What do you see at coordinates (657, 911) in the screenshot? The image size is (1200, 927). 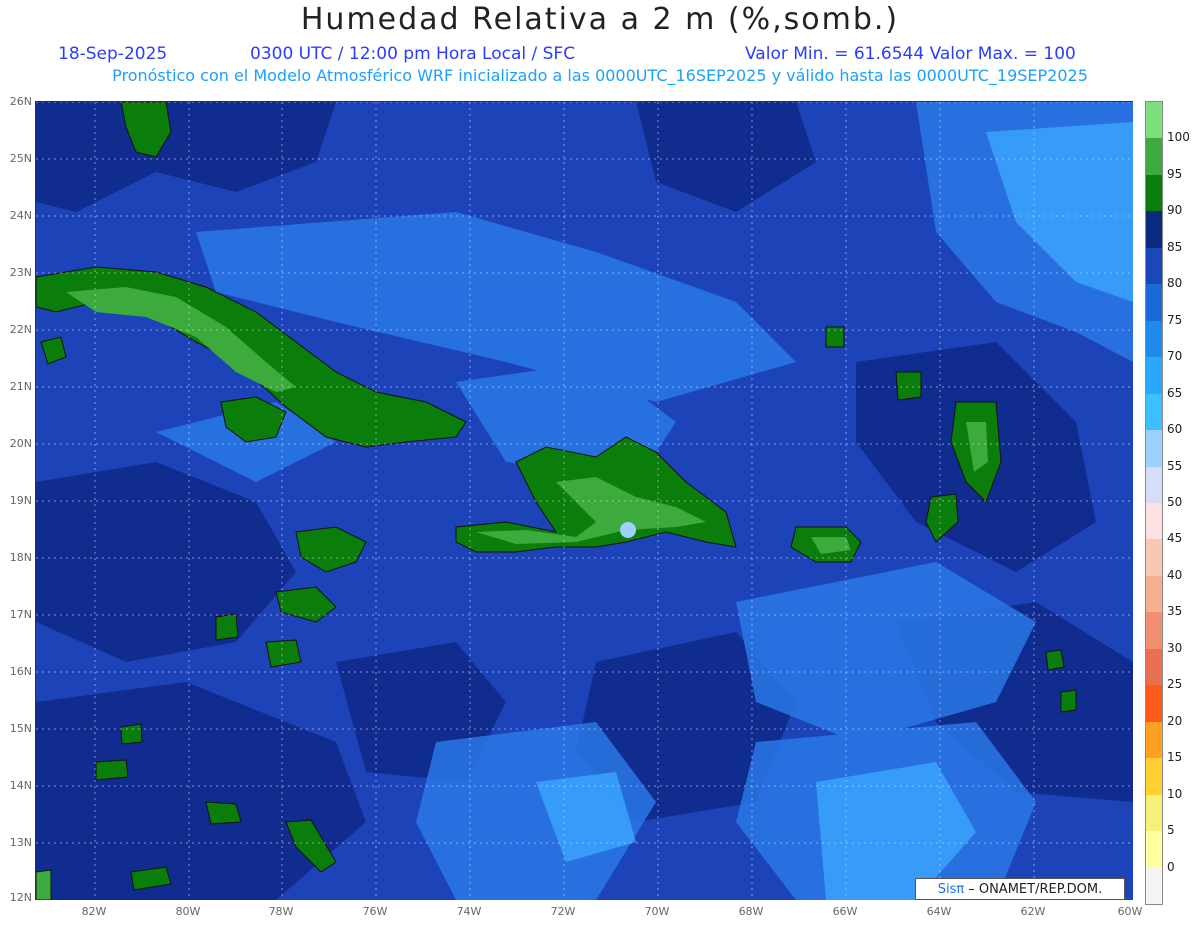 I see `lon-label: 70W` at bounding box center [657, 911].